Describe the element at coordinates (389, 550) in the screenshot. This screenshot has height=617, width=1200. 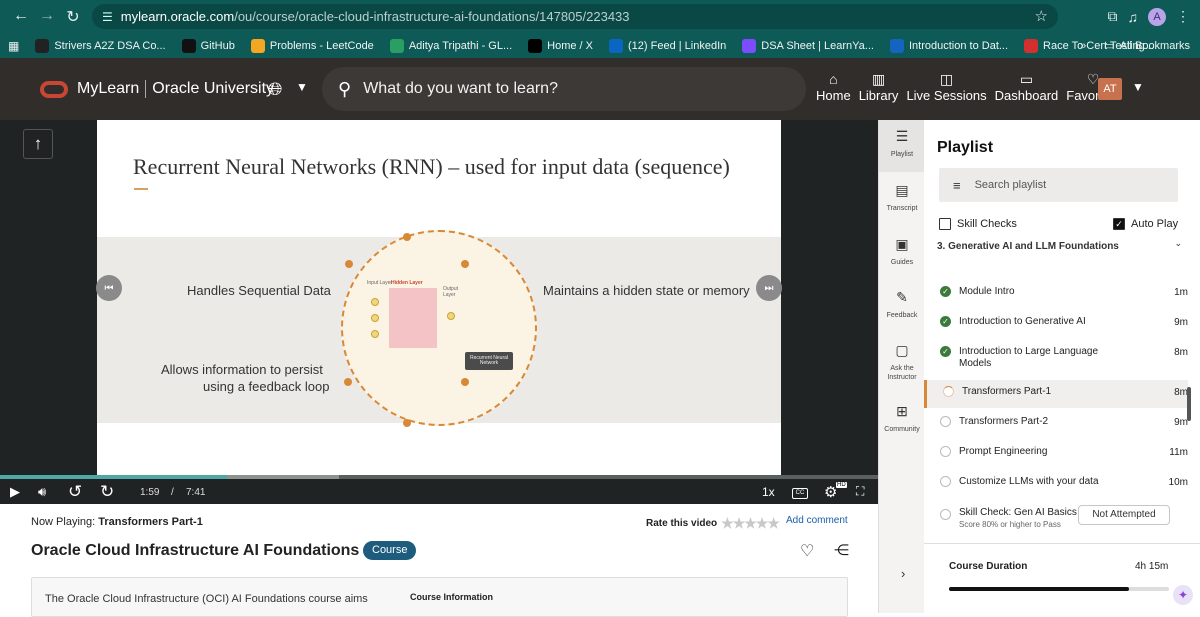
I see `course-badge: Course` at that location.